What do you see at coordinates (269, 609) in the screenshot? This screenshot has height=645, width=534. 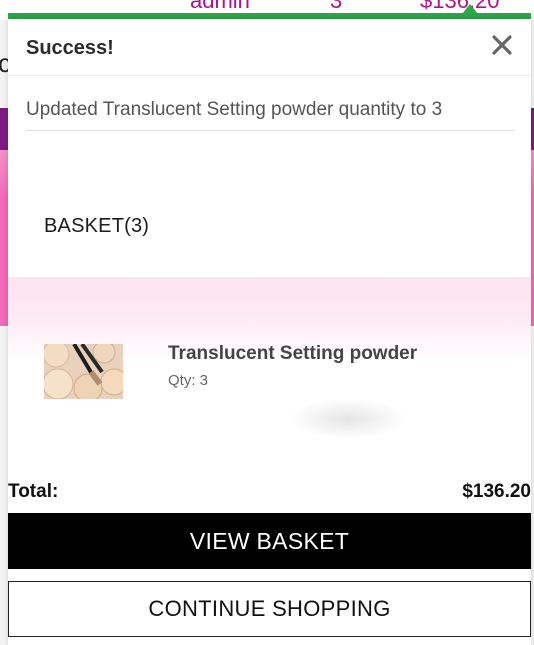 I see `continue-shopping-button: CONTINUE SHOPPING` at bounding box center [269, 609].